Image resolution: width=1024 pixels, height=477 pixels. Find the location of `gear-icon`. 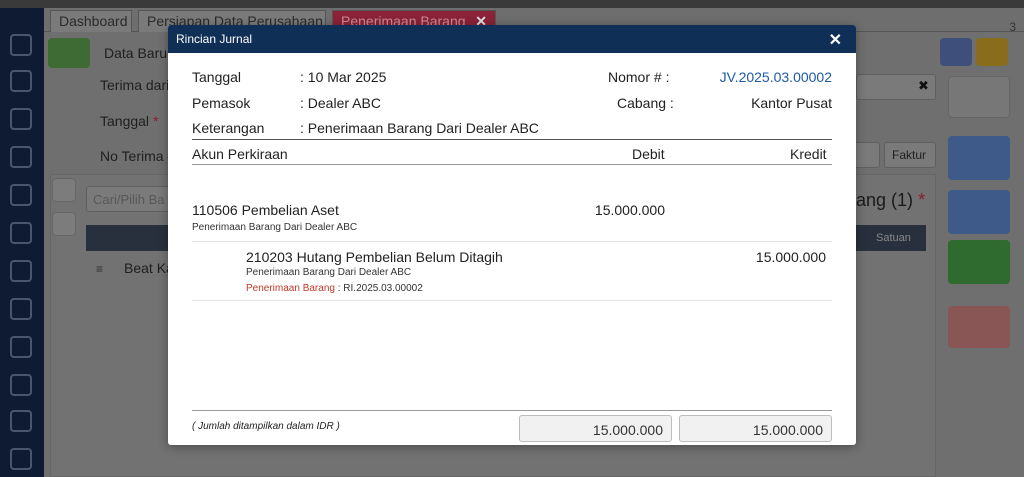

gear-icon is located at coordinates (956, 52).